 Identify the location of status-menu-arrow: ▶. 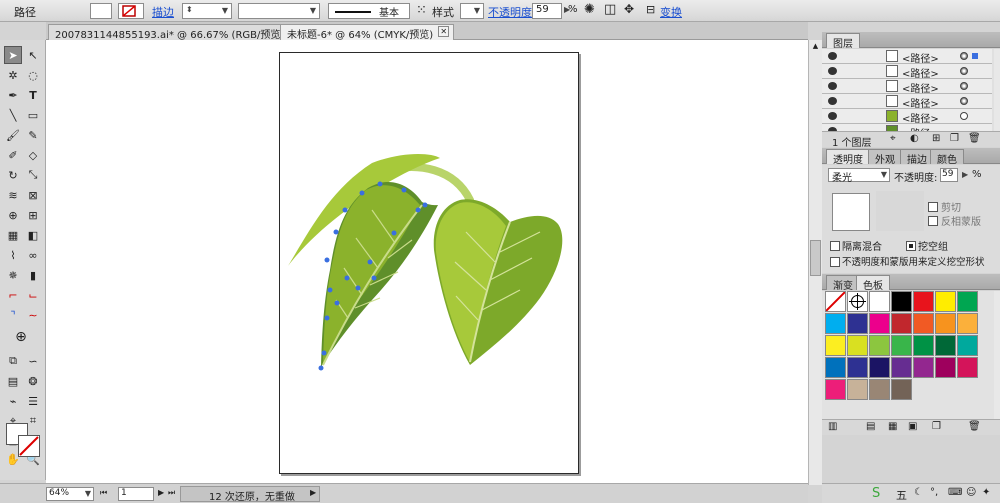
(313, 492).